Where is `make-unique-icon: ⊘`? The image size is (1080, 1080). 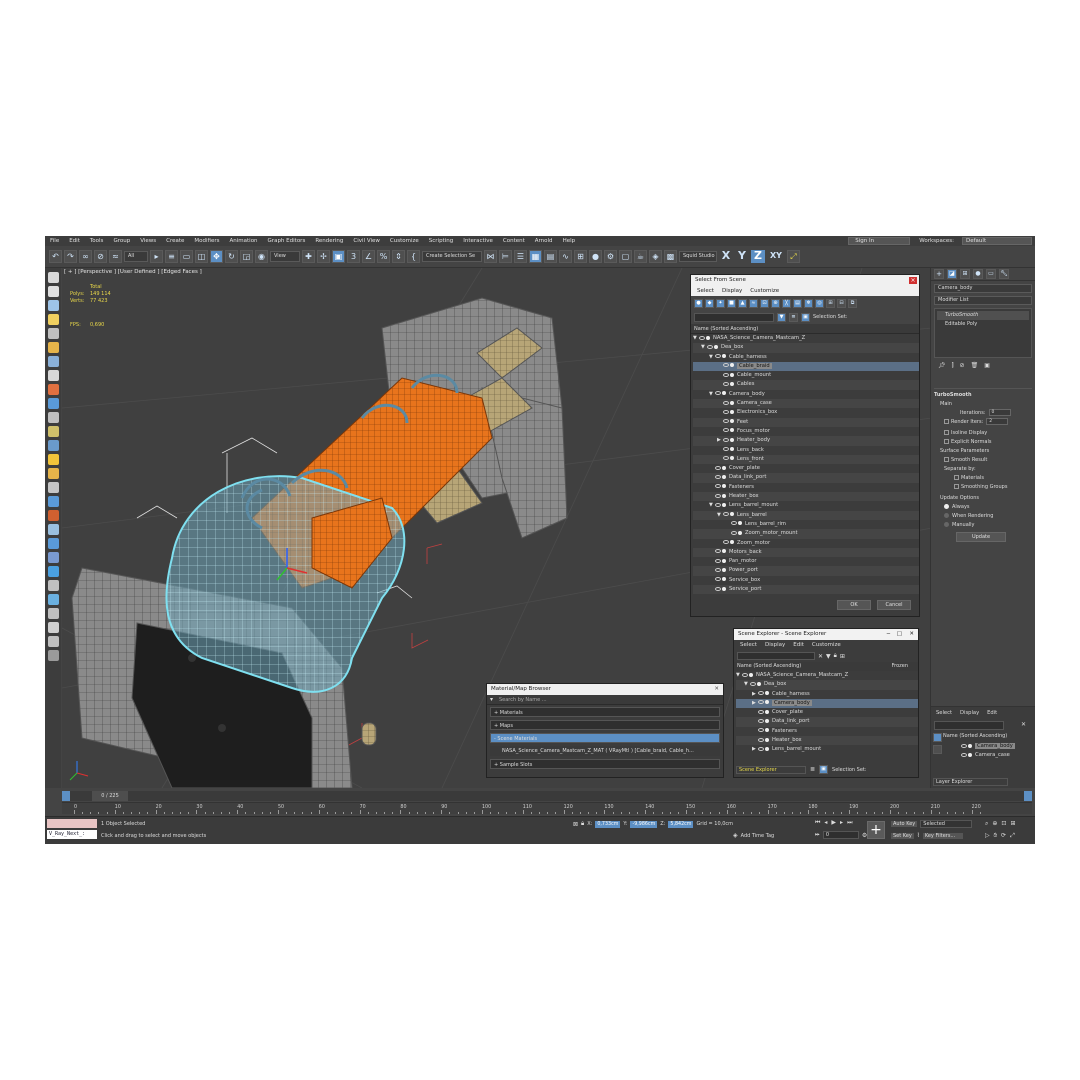
make-unique-icon: ⊘ is located at coordinates (962, 366).